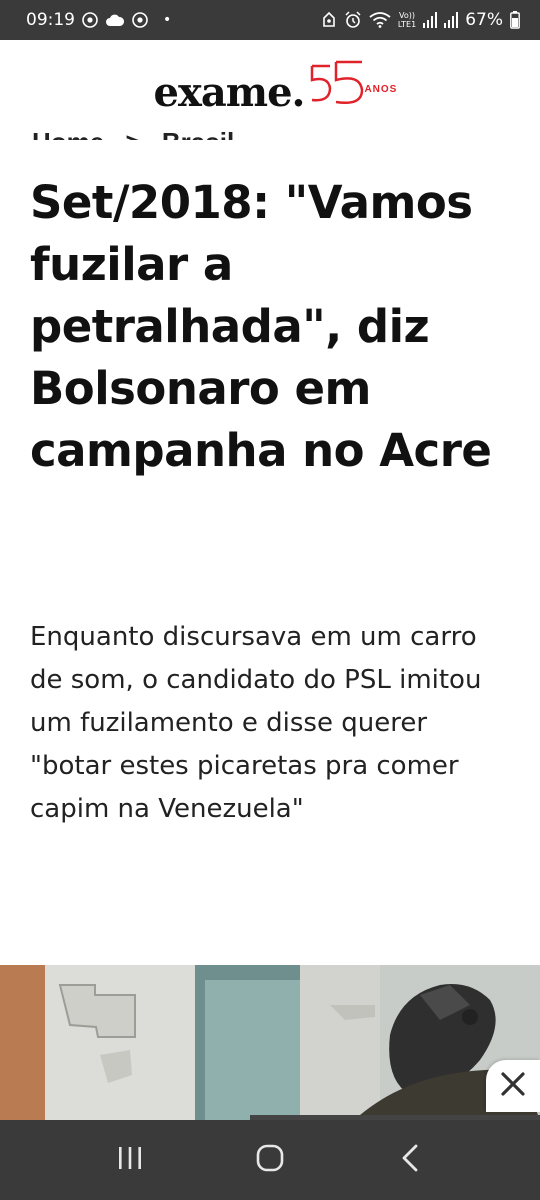  What do you see at coordinates (515, 20) in the screenshot?
I see `battery-icon` at bounding box center [515, 20].